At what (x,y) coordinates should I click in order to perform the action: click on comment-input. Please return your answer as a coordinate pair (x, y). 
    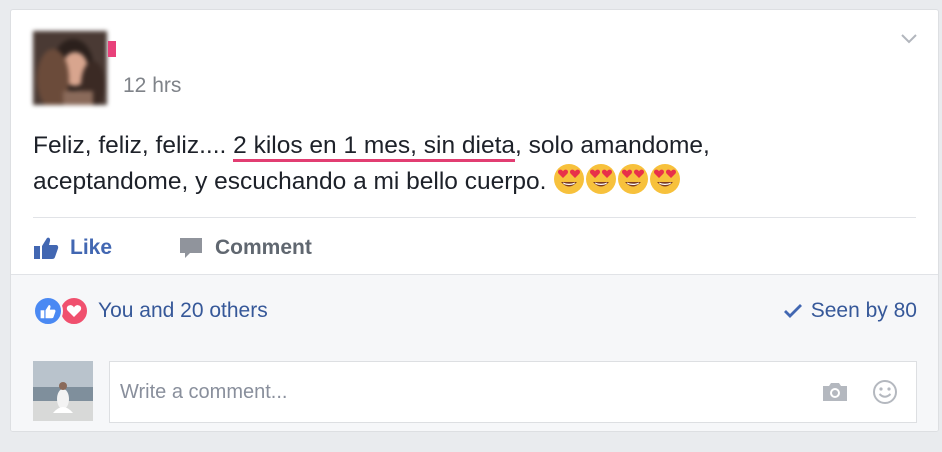
    Looking at the image, I should click on (460, 392).